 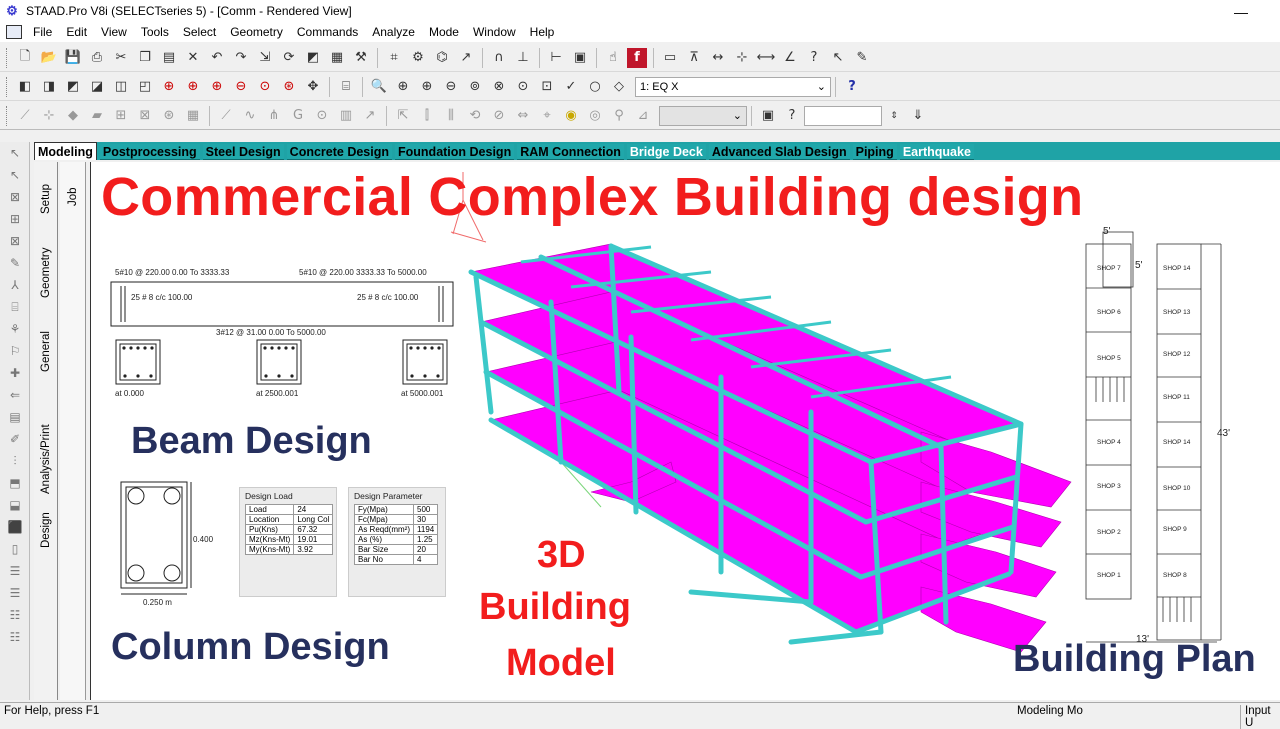 I want to click on select-all-icon: ⊛, so click(x=169, y=116).